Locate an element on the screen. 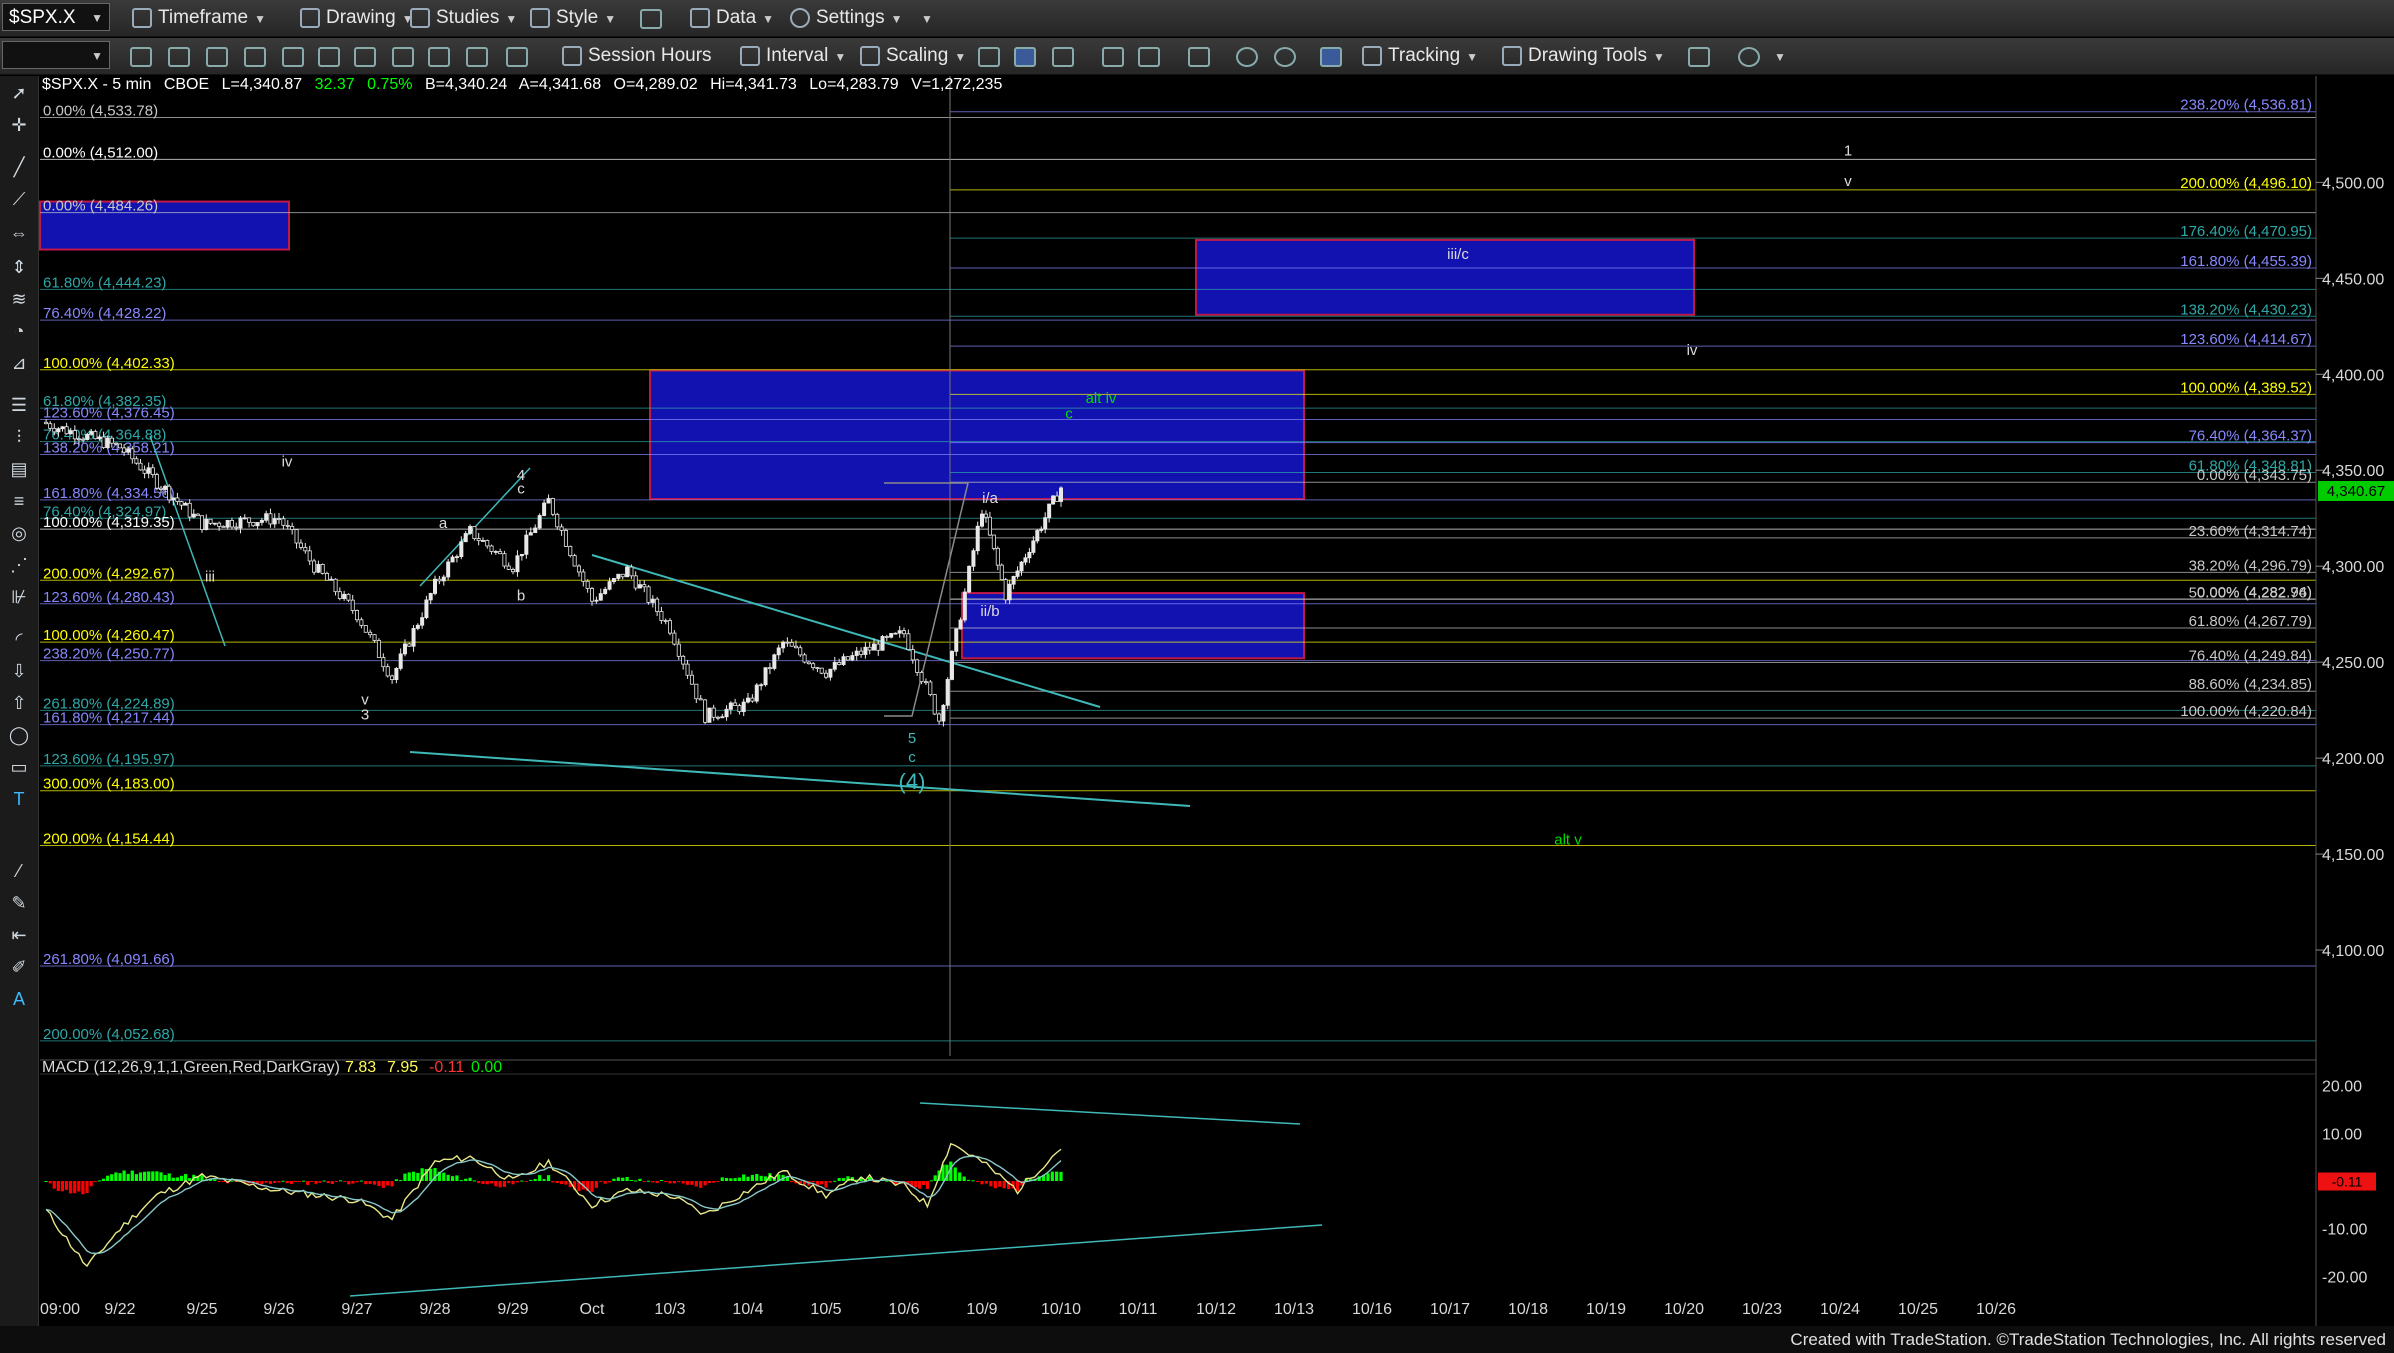 This screenshot has width=2394, height=1353. chart-icon is located at coordinates (403, 57).